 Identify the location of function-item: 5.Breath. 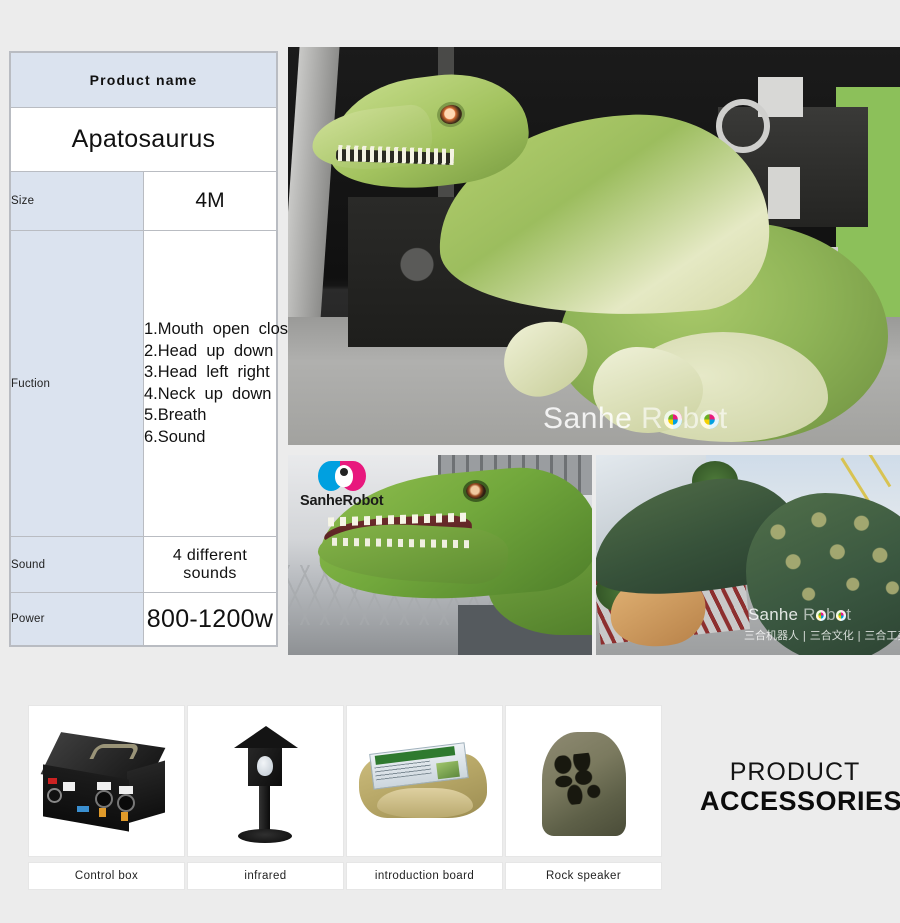
(175, 415).